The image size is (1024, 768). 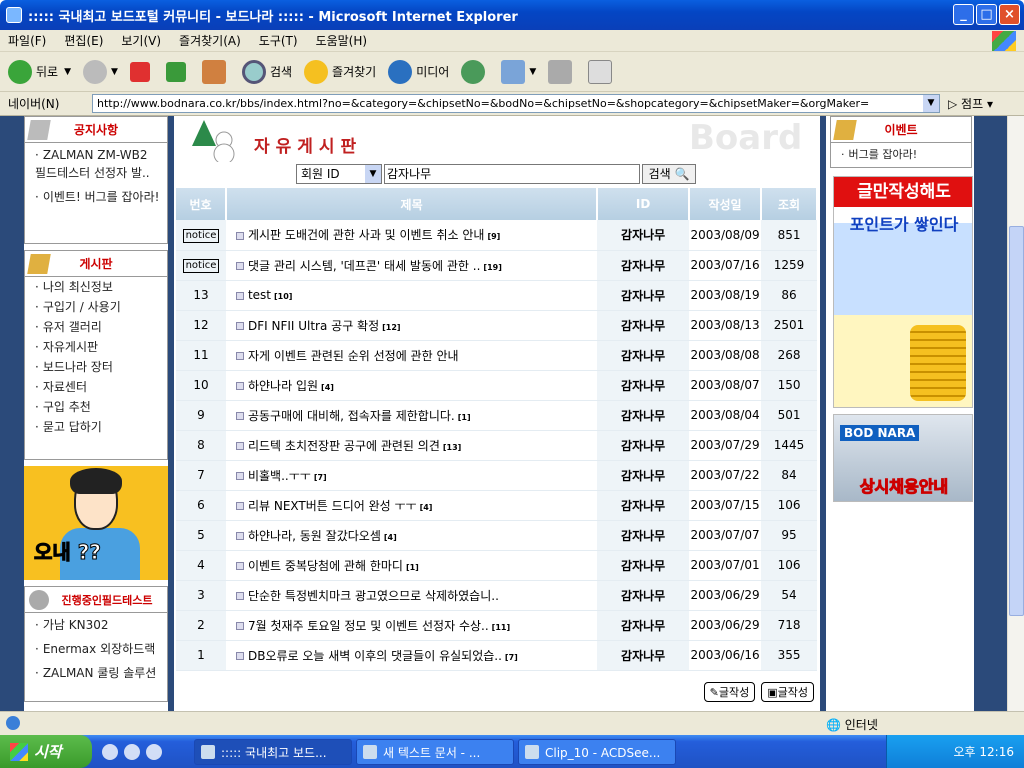 What do you see at coordinates (496, 535) in the screenshot?
I see `table-row: 5 하얀나라, 동원 잘갔다오셈 [4] 감자나무 2003/07/07 95` at bounding box center [496, 535].